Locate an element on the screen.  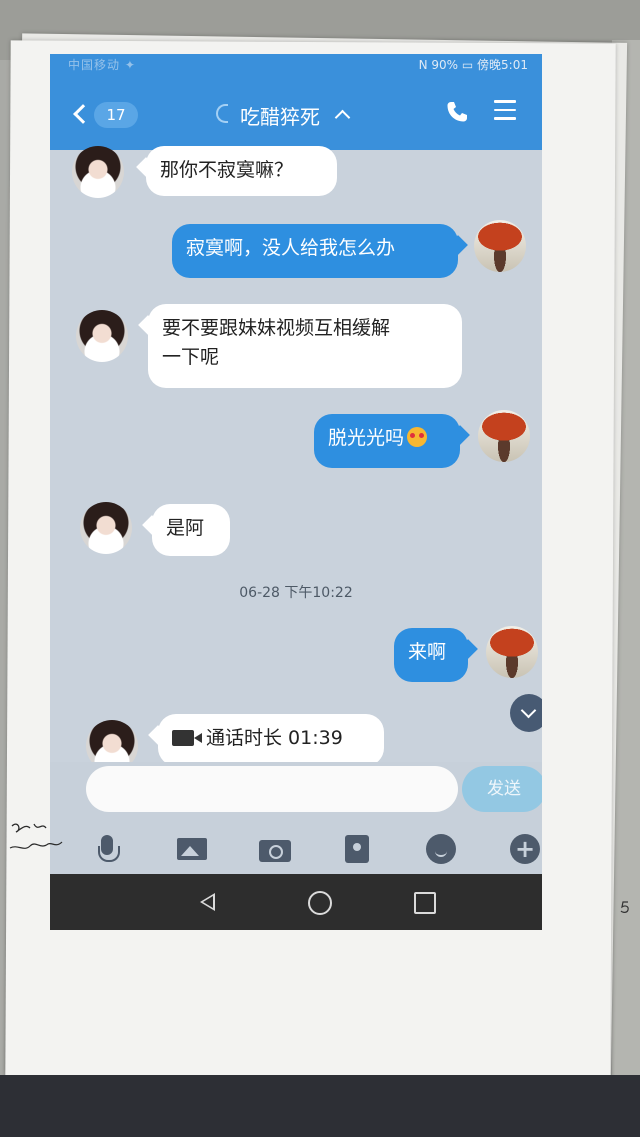
message-bubble-outgoing: 寂寞啊，没人给我怎么办 is located at coordinates (315, 251).